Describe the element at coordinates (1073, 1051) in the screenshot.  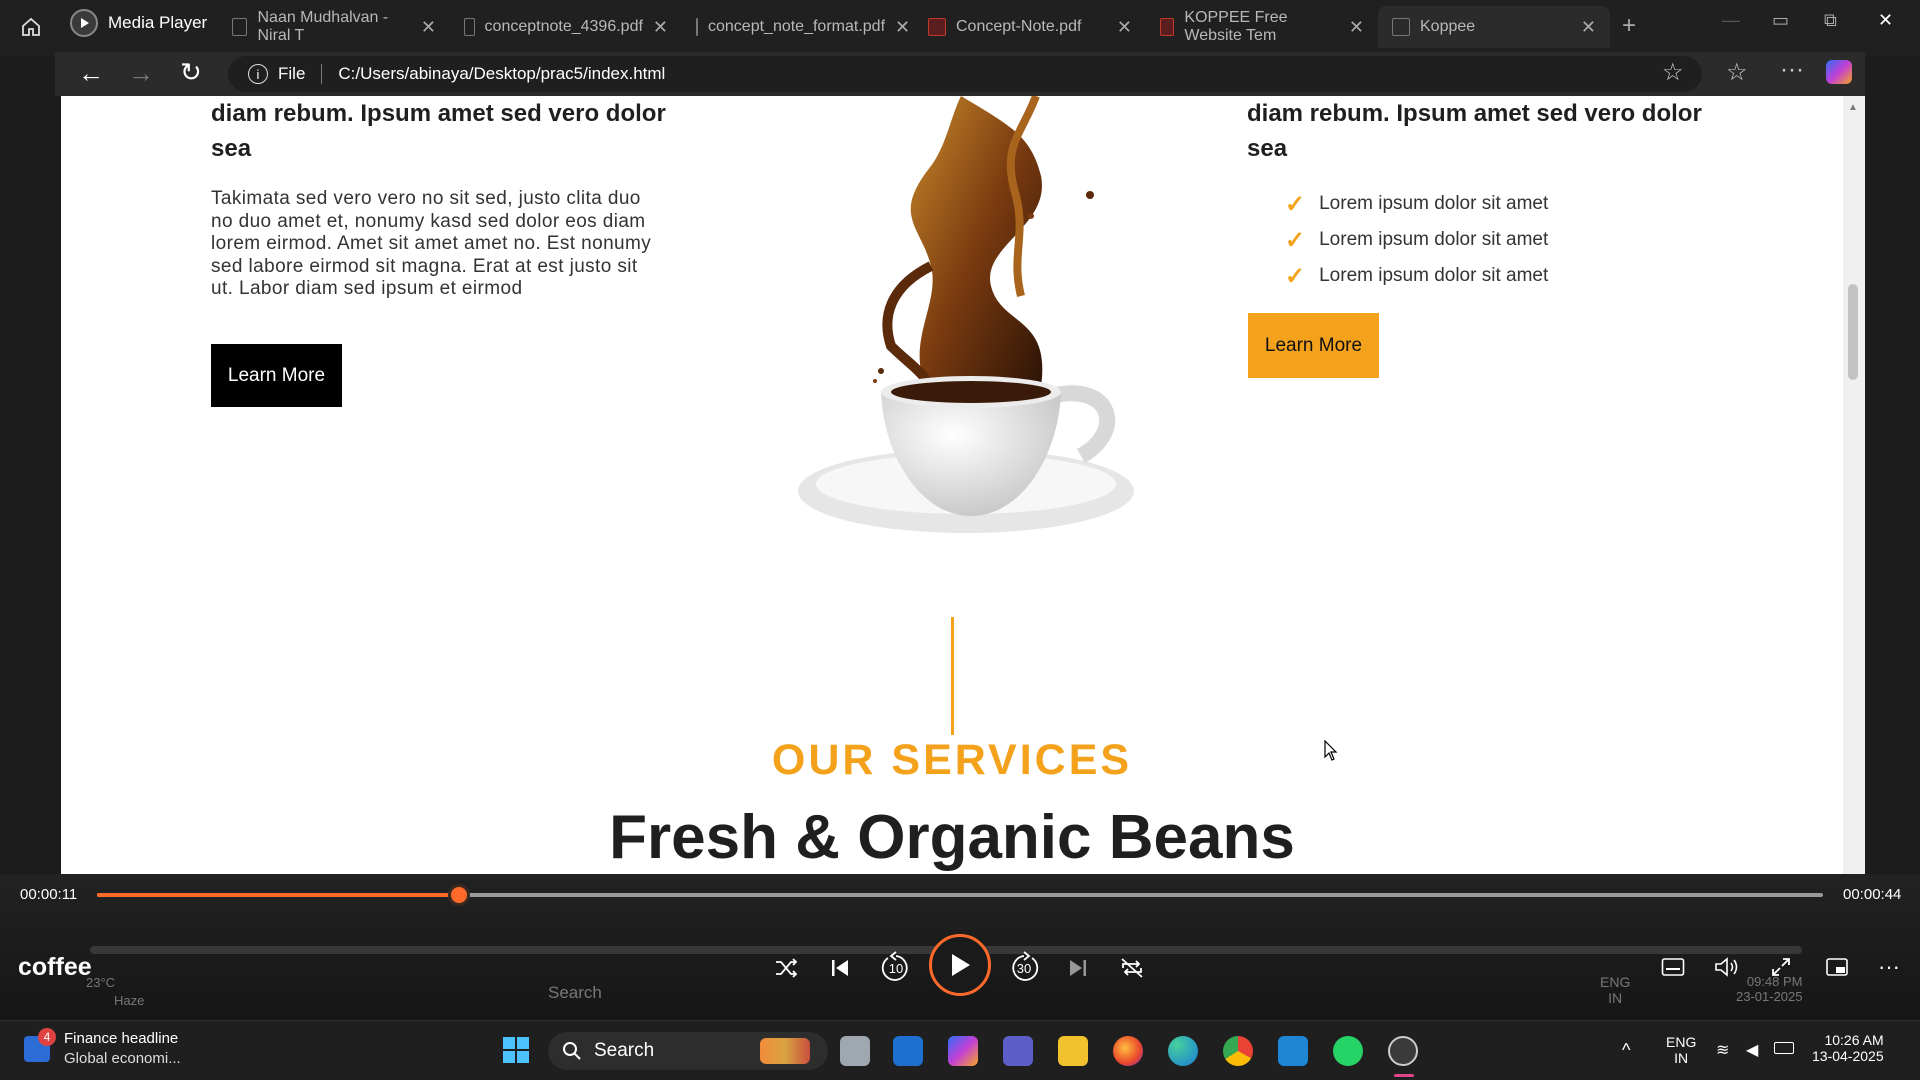
I see `file-explorer-icon` at that location.